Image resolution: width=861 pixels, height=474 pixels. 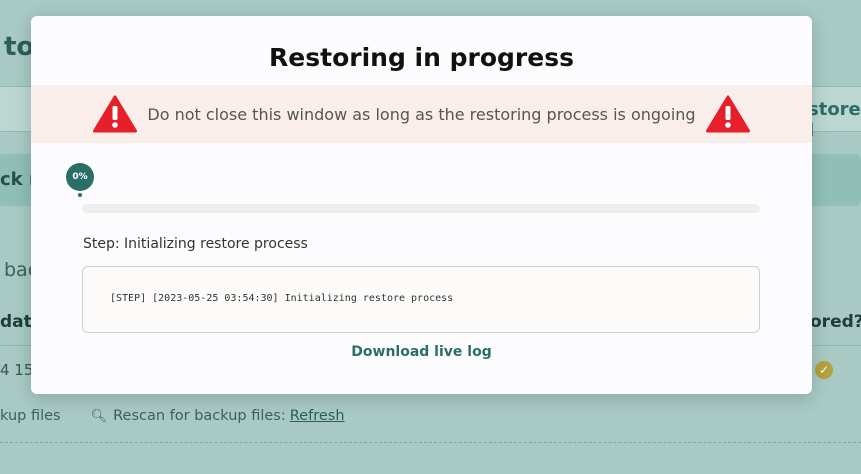 What do you see at coordinates (421, 57) in the screenshot?
I see `modal-title: Restoring in progress` at bounding box center [421, 57].